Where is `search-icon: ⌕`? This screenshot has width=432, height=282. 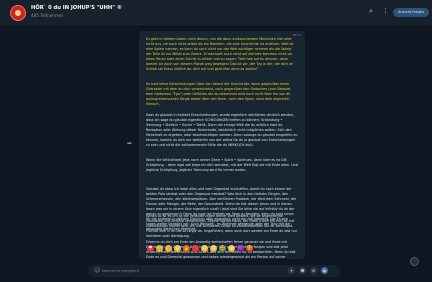
search-icon: ⌕ is located at coordinates (371, 11).